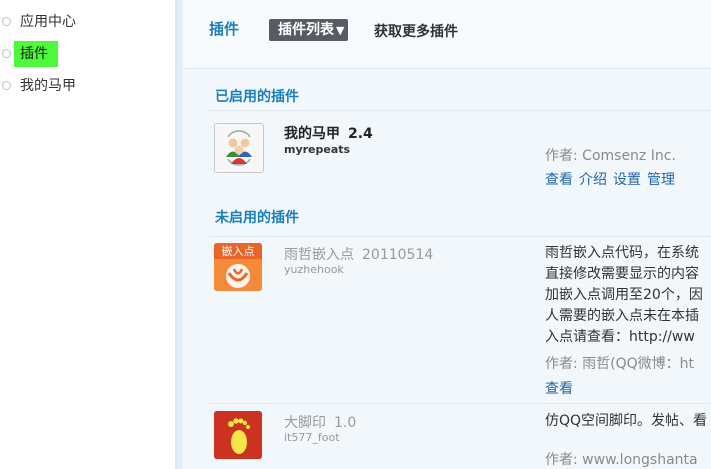 Image resolution: width=711 pixels, height=469 pixels. I want to click on plugin-version: 1.0, so click(345, 423).